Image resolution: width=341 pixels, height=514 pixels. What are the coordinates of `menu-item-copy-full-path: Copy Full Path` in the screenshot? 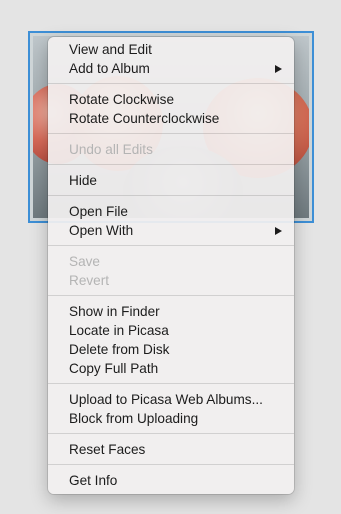 It's located at (171, 368).